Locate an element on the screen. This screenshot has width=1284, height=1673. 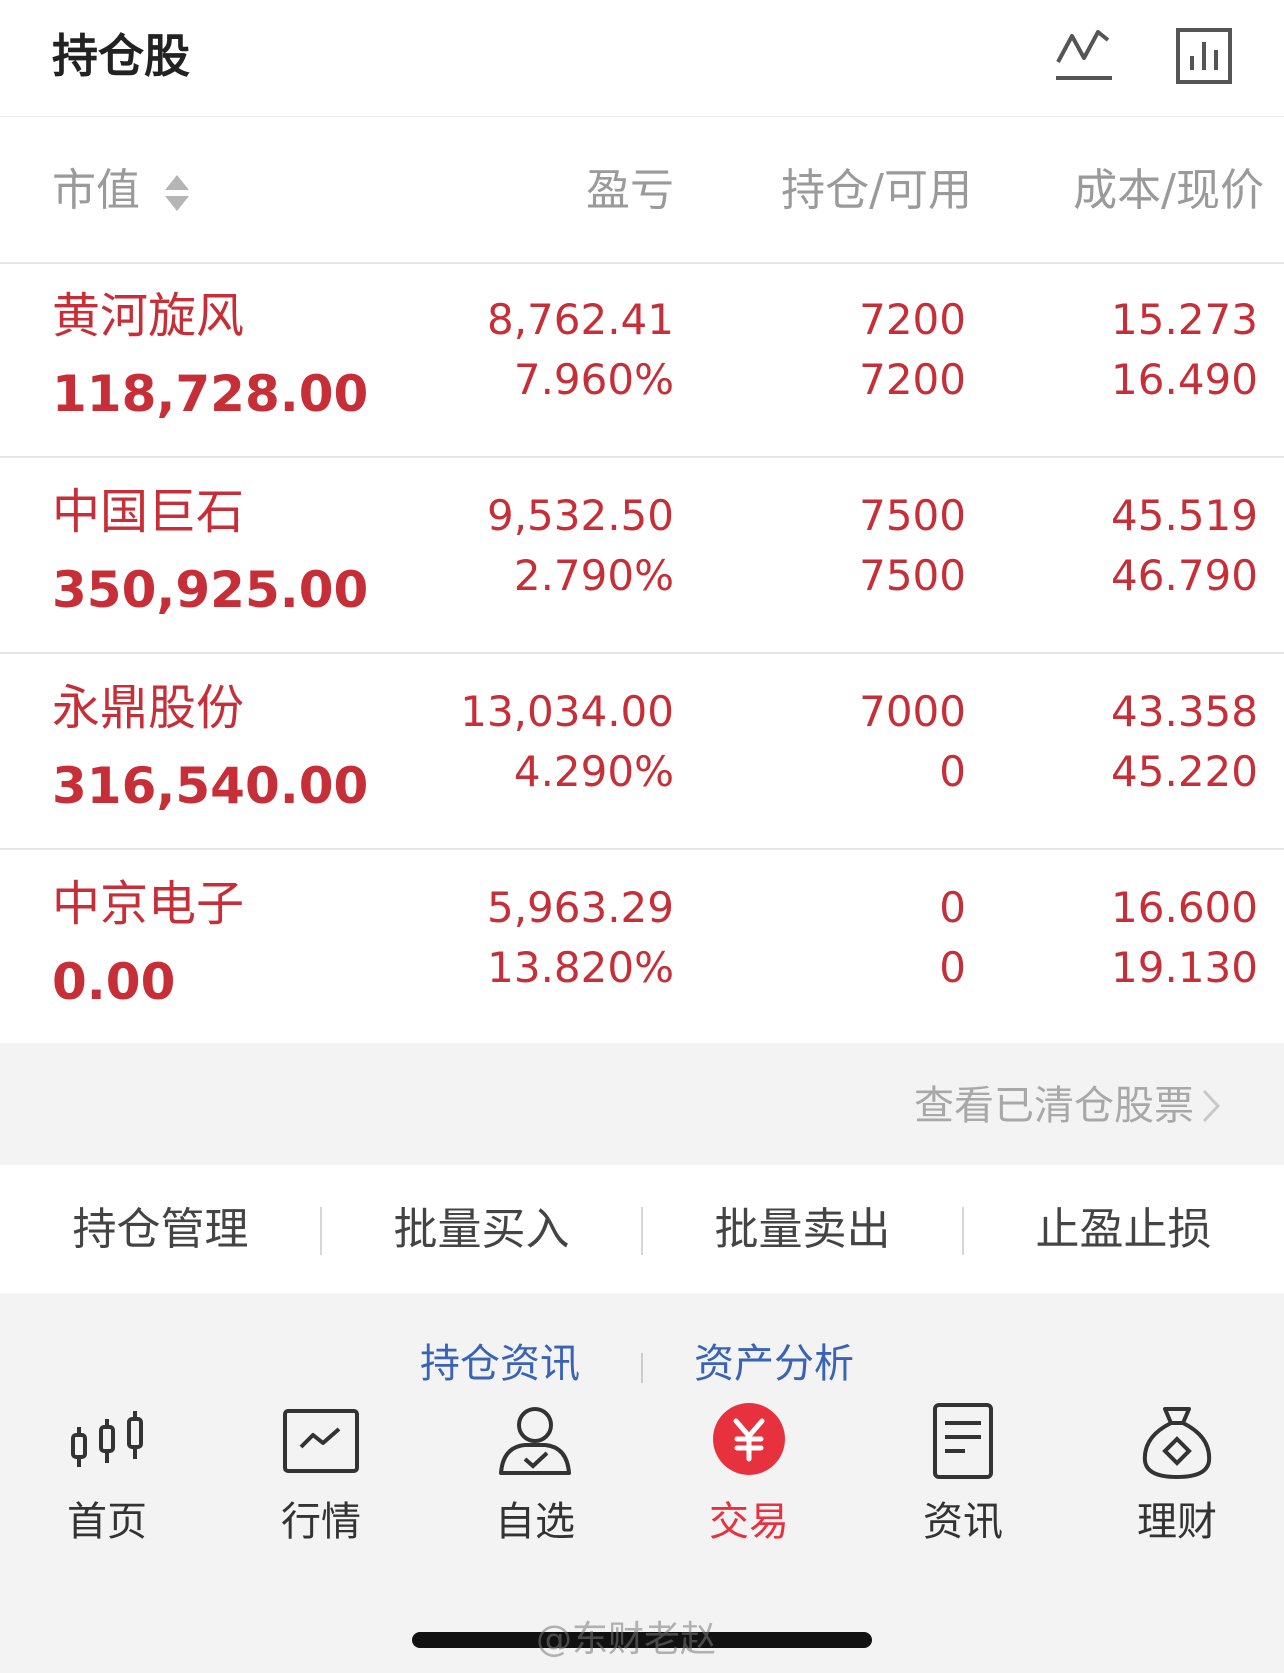
tab-label: 理财 is located at coordinates (1177, 1522).